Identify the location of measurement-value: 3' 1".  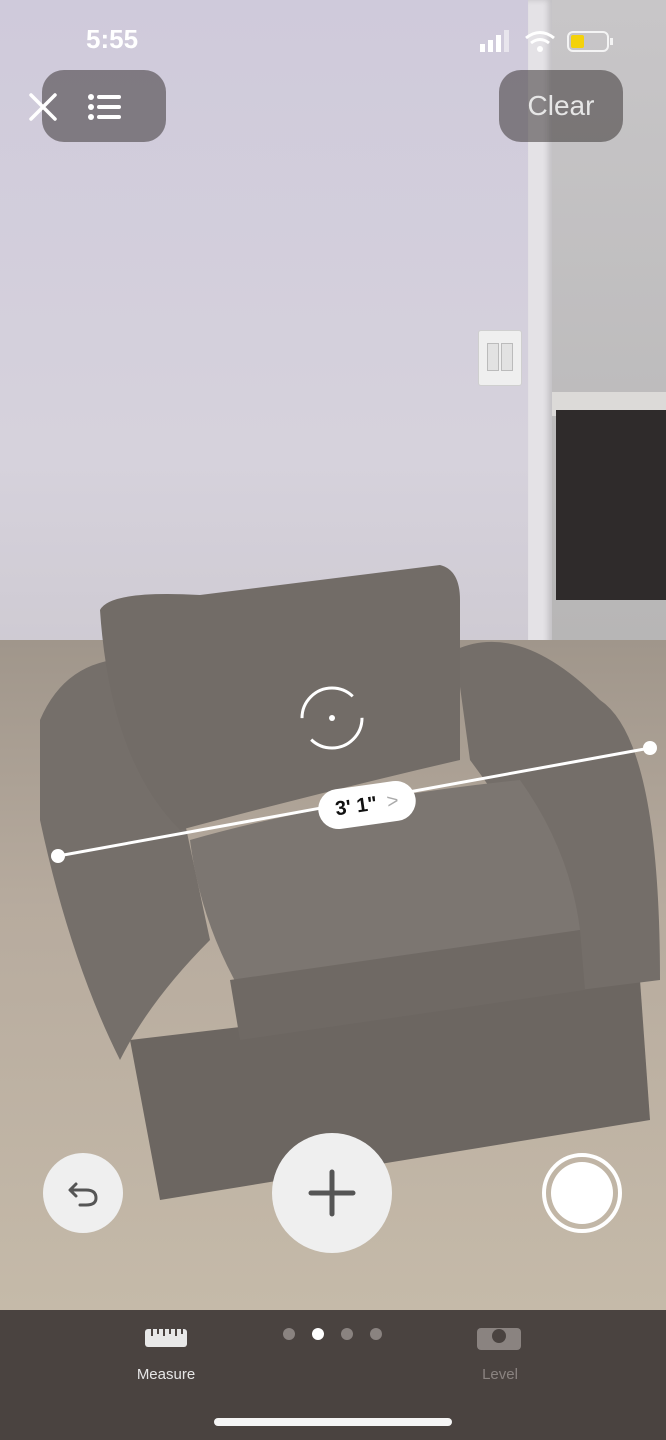
(356, 806).